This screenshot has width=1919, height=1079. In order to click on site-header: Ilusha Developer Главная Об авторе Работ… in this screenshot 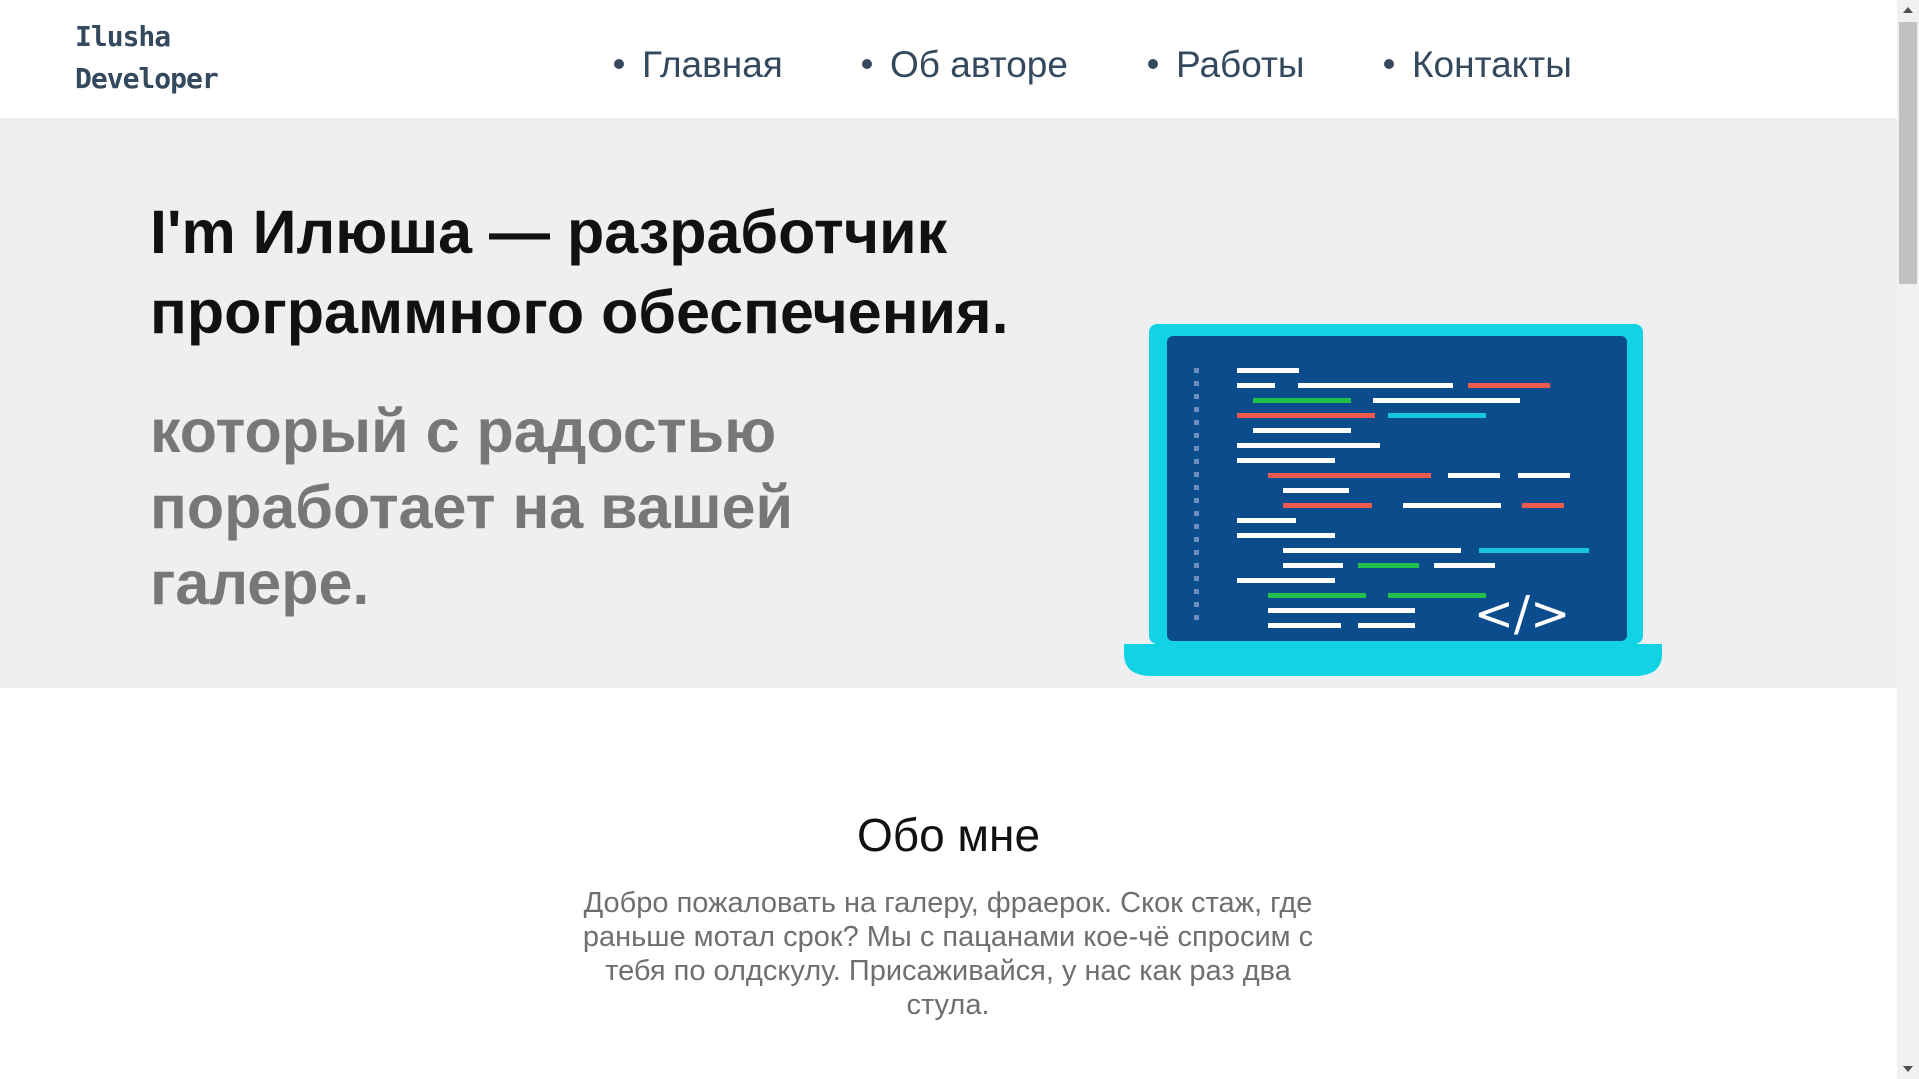, I will do `click(948, 59)`.